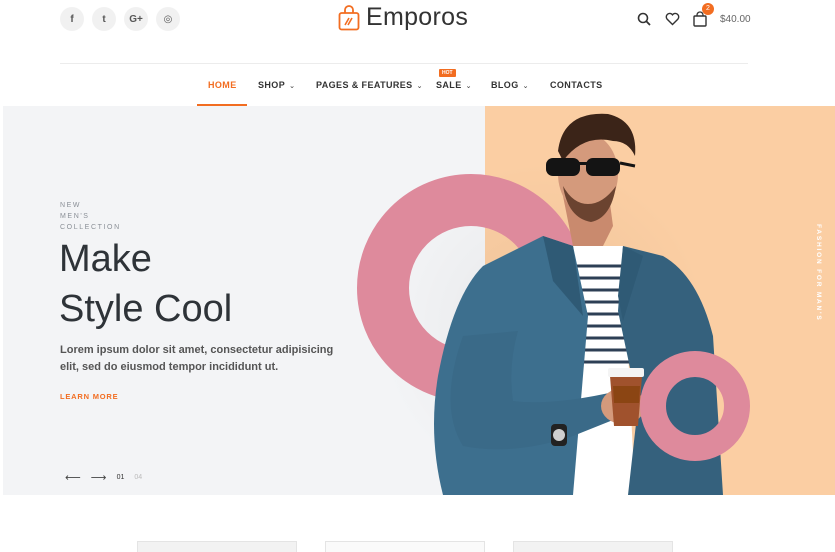 The width and height of the screenshot is (835, 552). Describe the element at coordinates (222, 85) in the screenshot. I see `nav-home: HOME` at that location.